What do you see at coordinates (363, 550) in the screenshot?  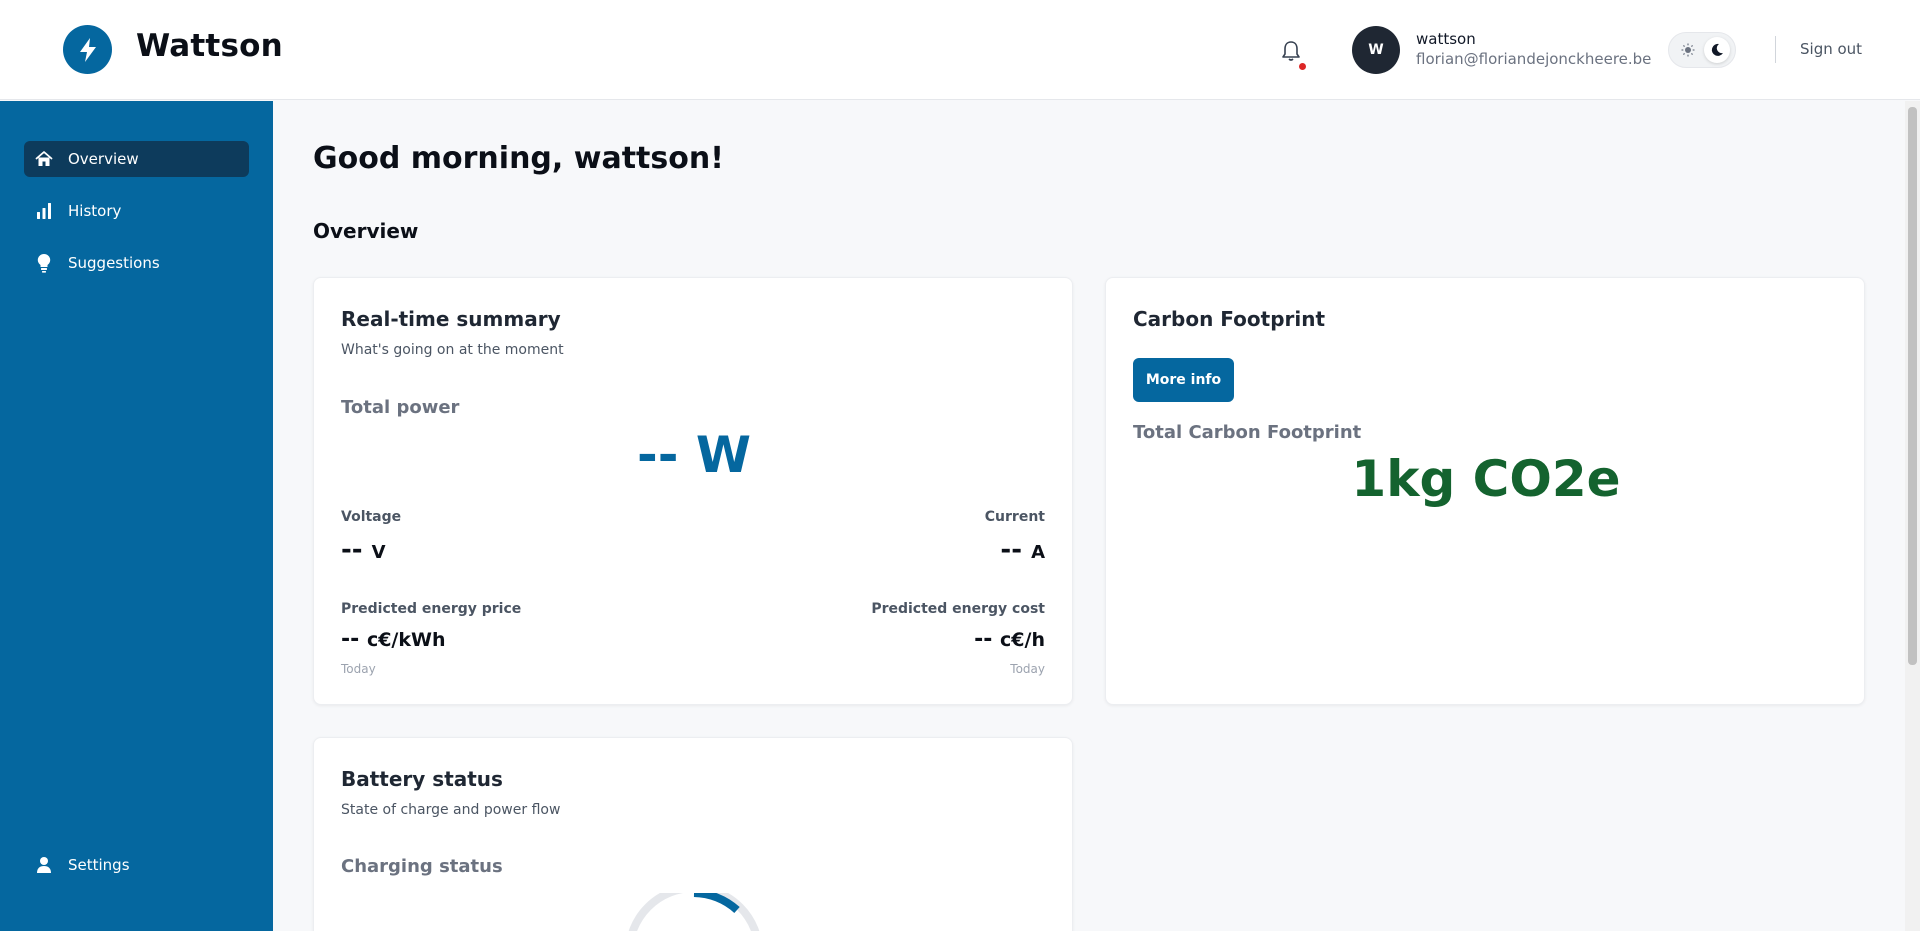 I see `voltage-value: -- V` at bounding box center [363, 550].